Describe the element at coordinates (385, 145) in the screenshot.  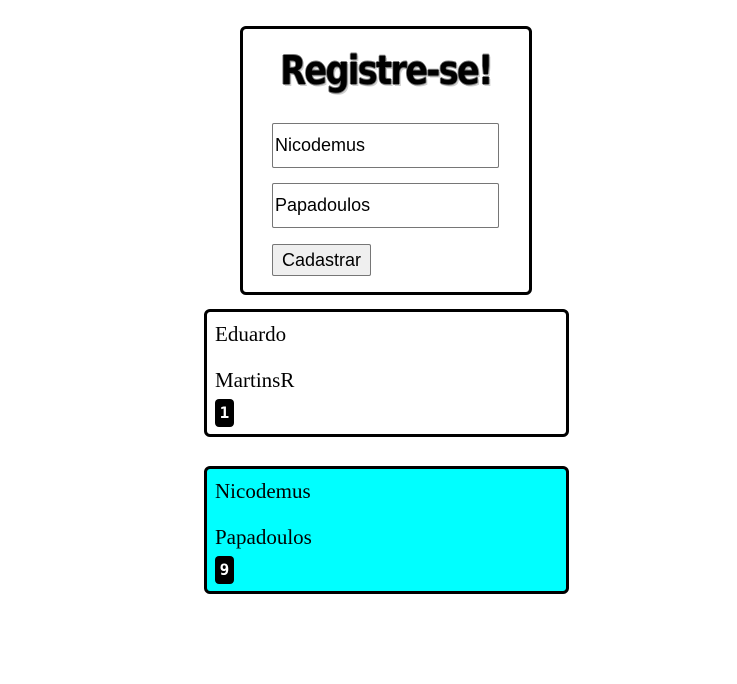
I see `first-name-input` at that location.